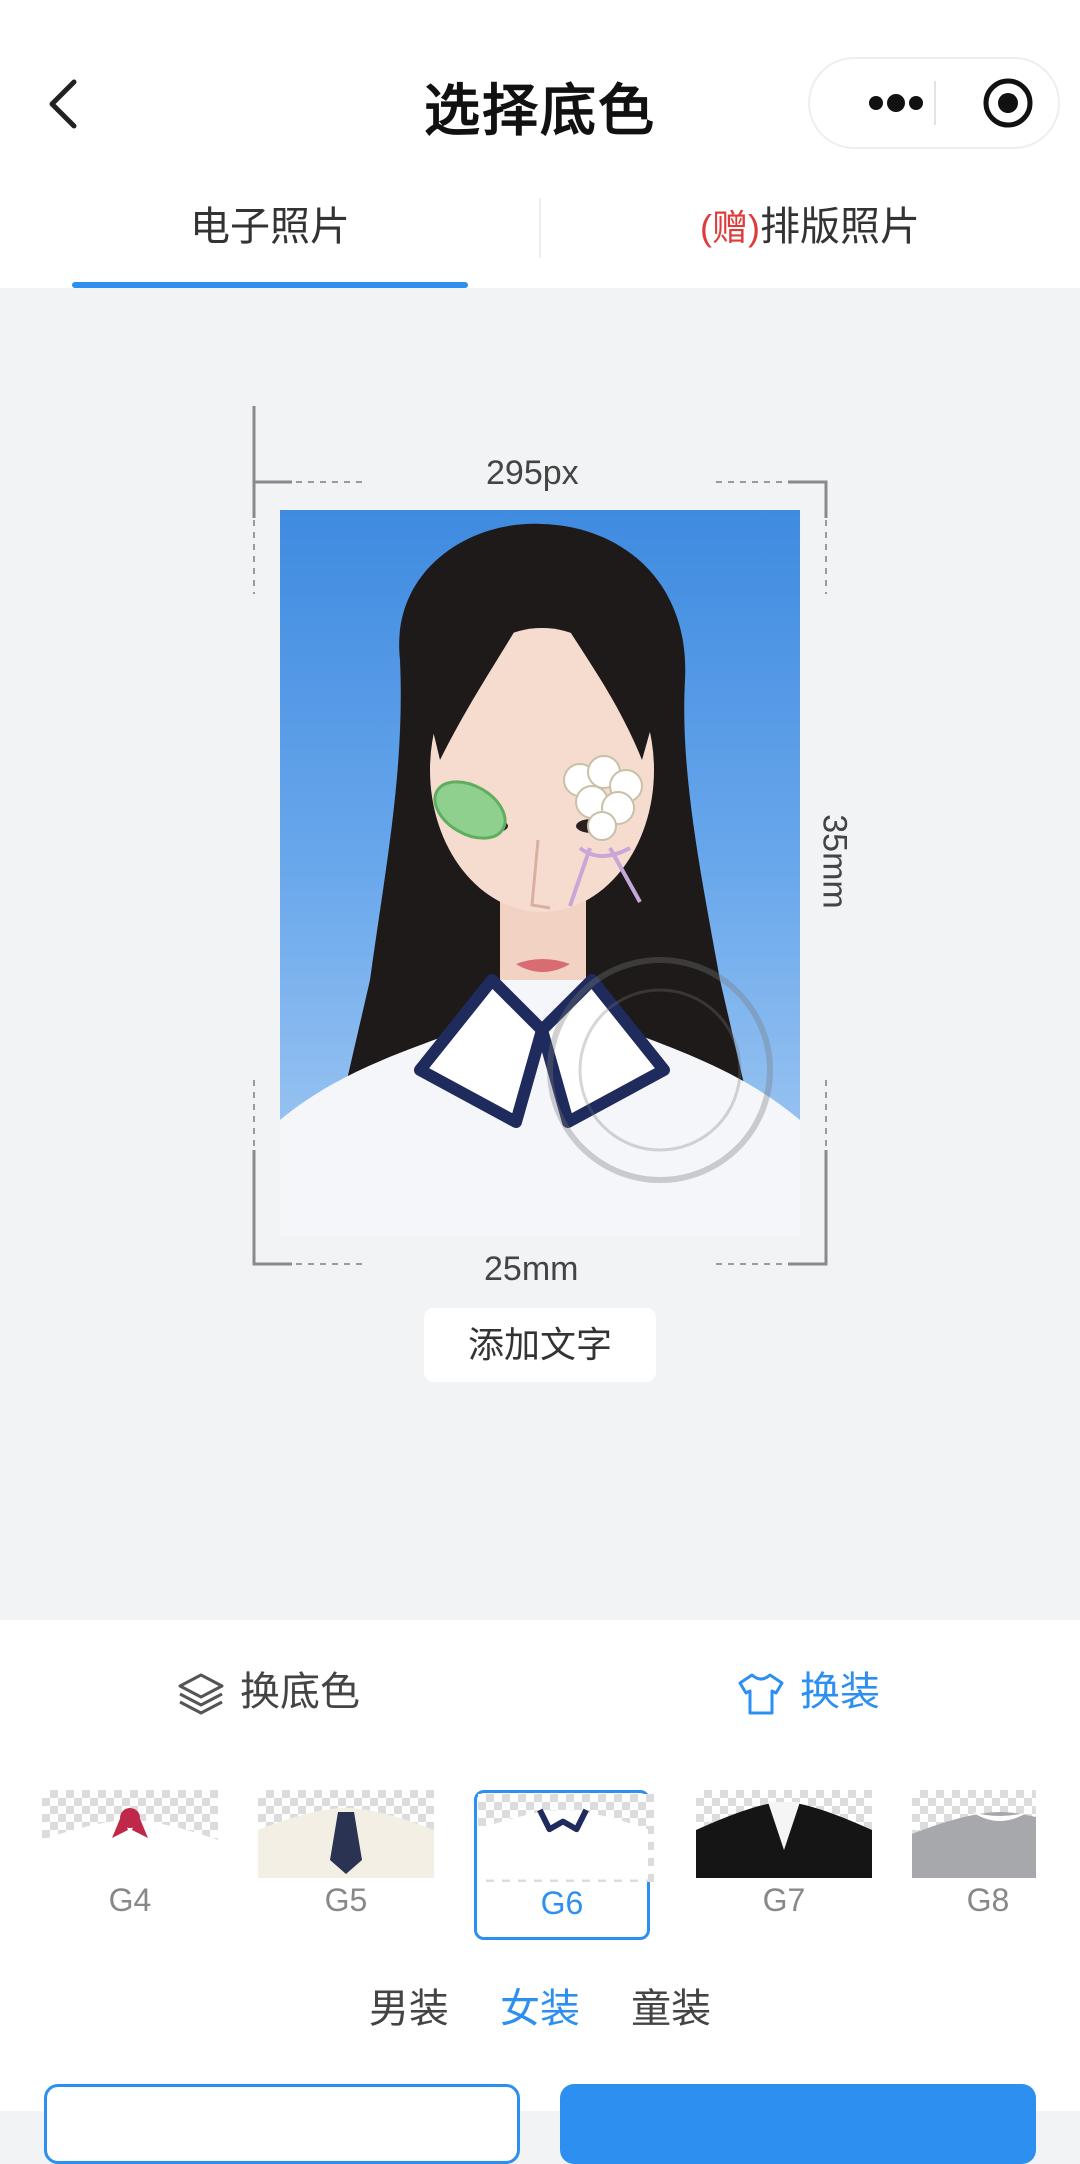 The width and height of the screenshot is (1080, 2164). I want to click on tab-electronic-label: 电子照片, so click(270, 227).